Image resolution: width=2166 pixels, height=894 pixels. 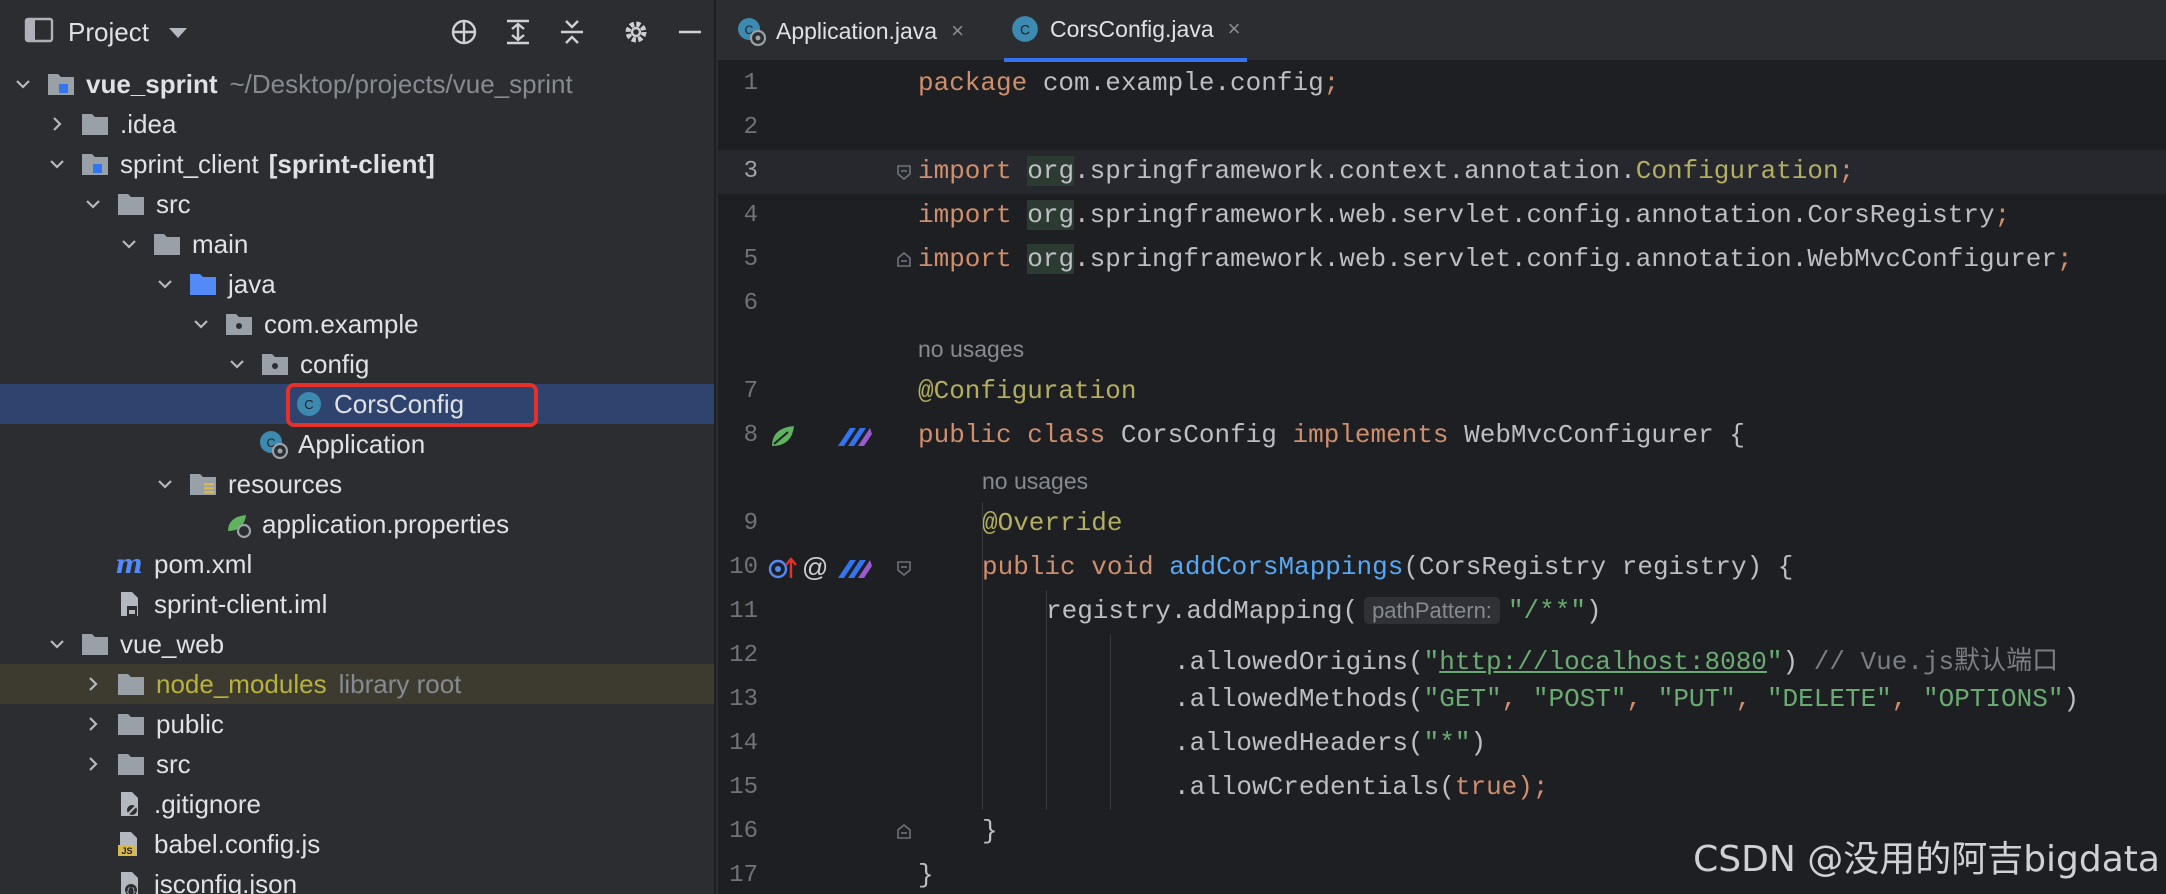 What do you see at coordinates (1798, 662) in the screenshot?
I see `paren: )` at bounding box center [1798, 662].